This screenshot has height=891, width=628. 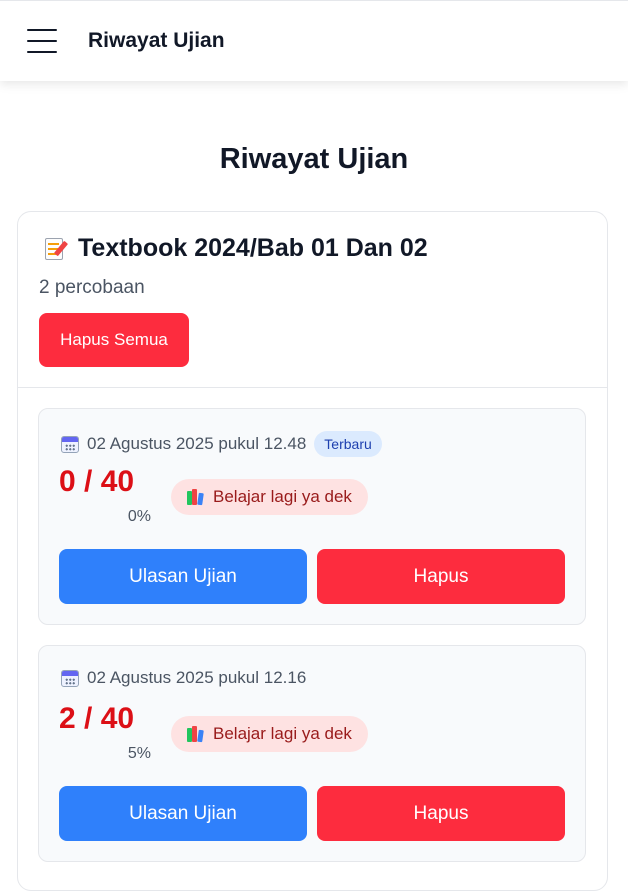 I want to click on memo-icon, so click(x=56, y=249).